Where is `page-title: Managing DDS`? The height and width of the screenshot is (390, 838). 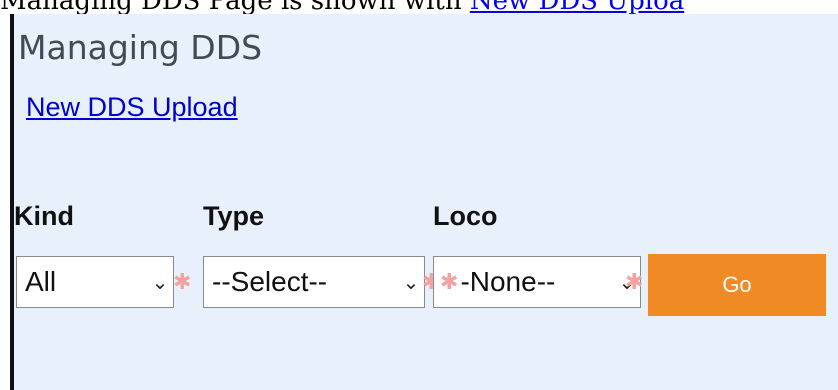
page-title: Managing DDS is located at coordinates (140, 47).